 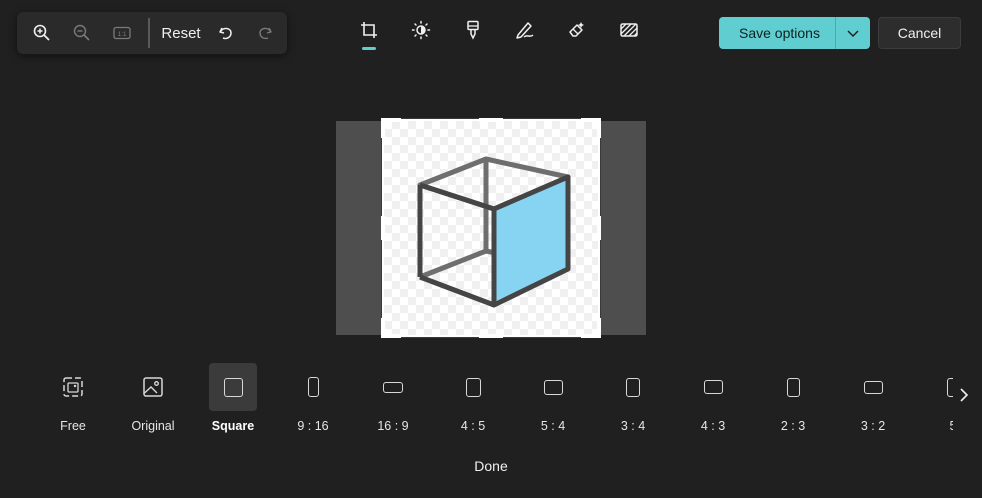 I want to click on ratio-label: 9 : 16, so click(x=313, y=426).